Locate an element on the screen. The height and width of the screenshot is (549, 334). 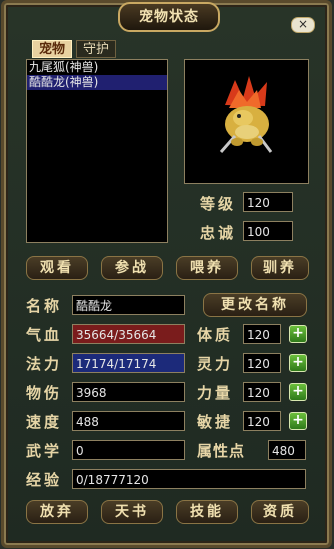
martial-field: 0 is located at coordinates (128, 450).